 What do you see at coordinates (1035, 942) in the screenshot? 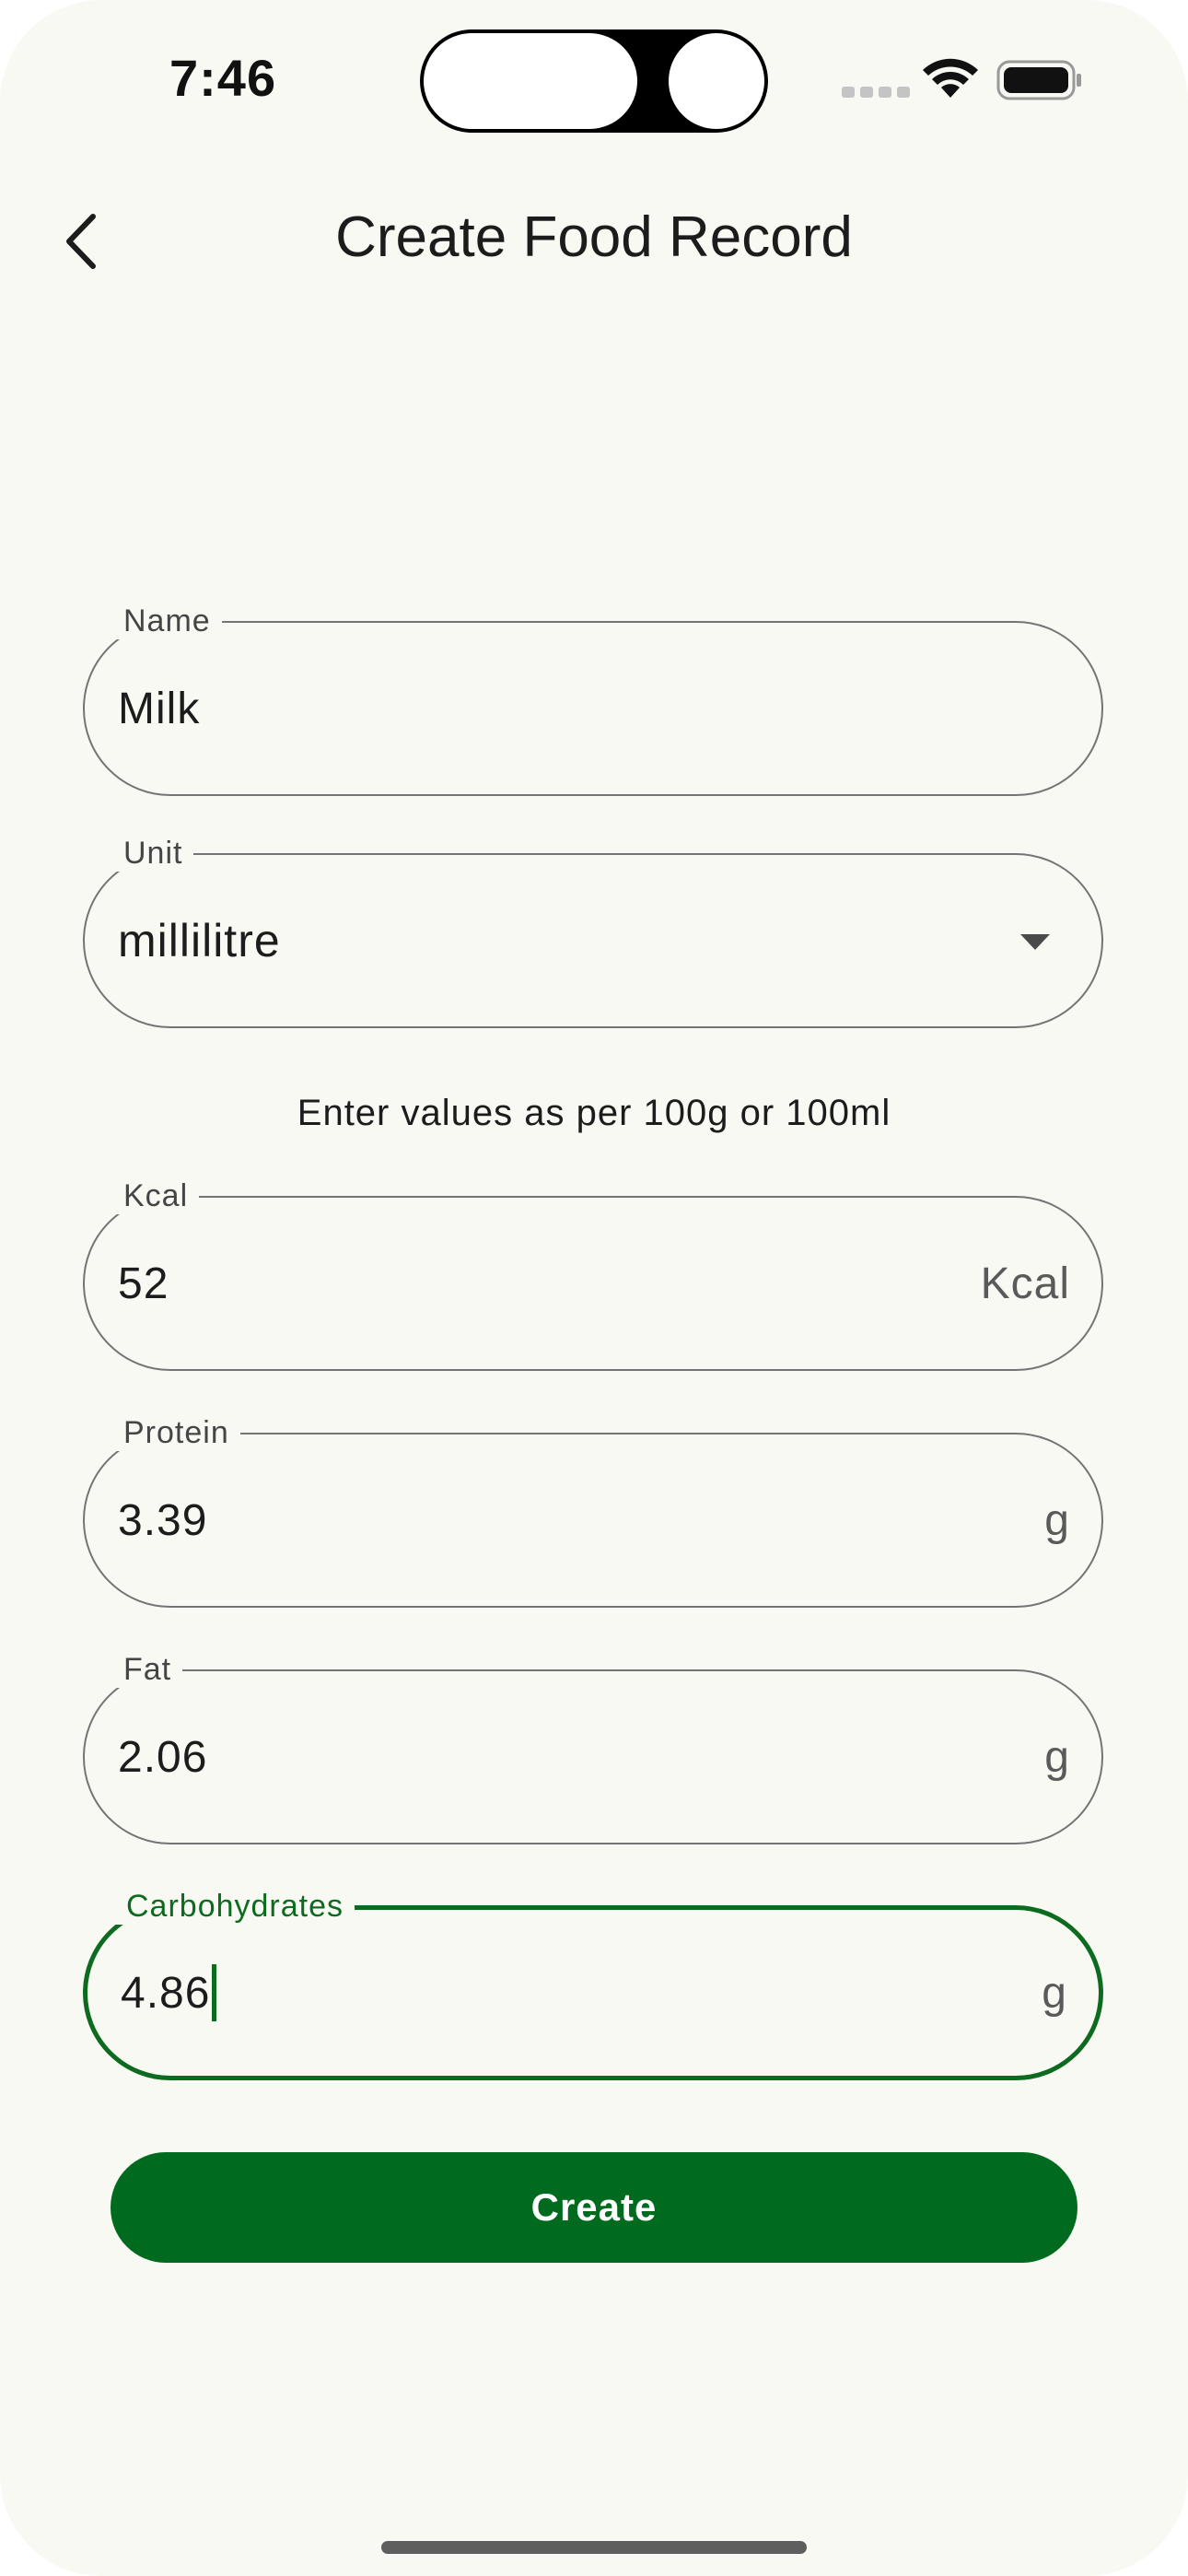
I see `dropdown-arrow-icon` at bounding box center [1035, 942].